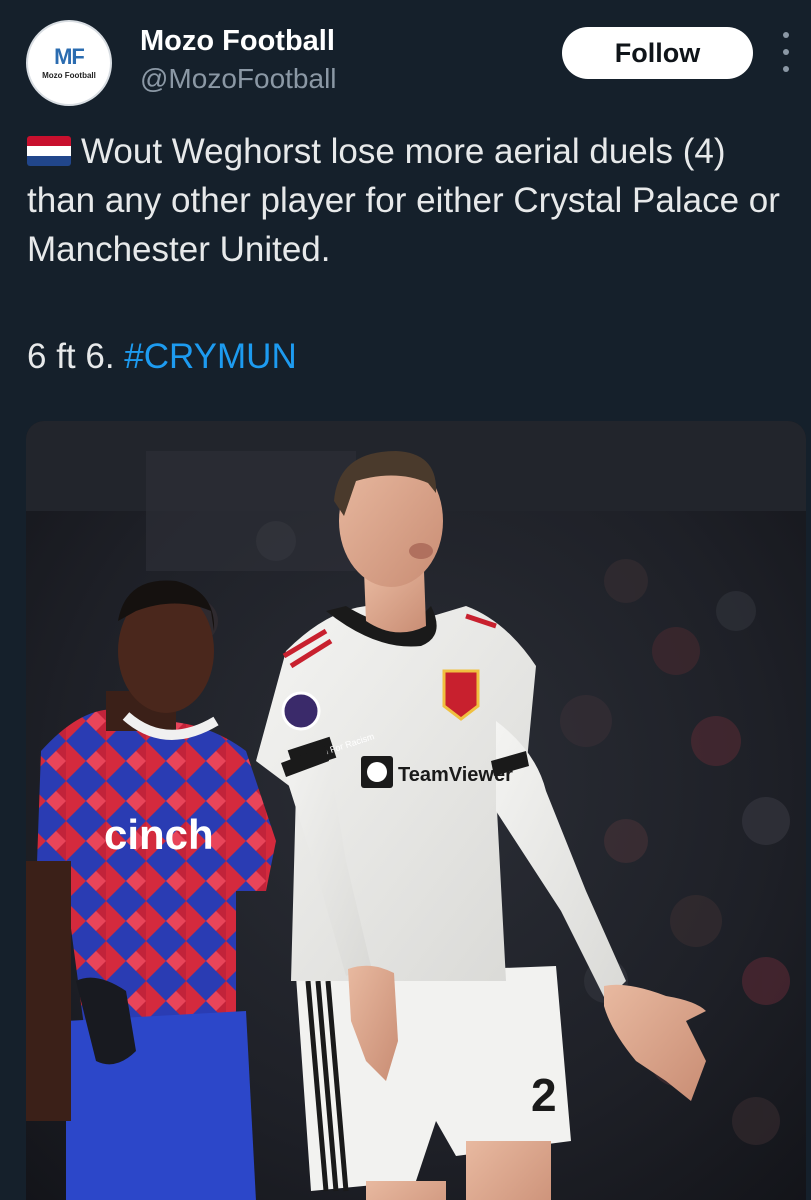 The height and width of the screenshot is (1200, 811). I want to click on account-name: Mozo Football, so click(237, 41).